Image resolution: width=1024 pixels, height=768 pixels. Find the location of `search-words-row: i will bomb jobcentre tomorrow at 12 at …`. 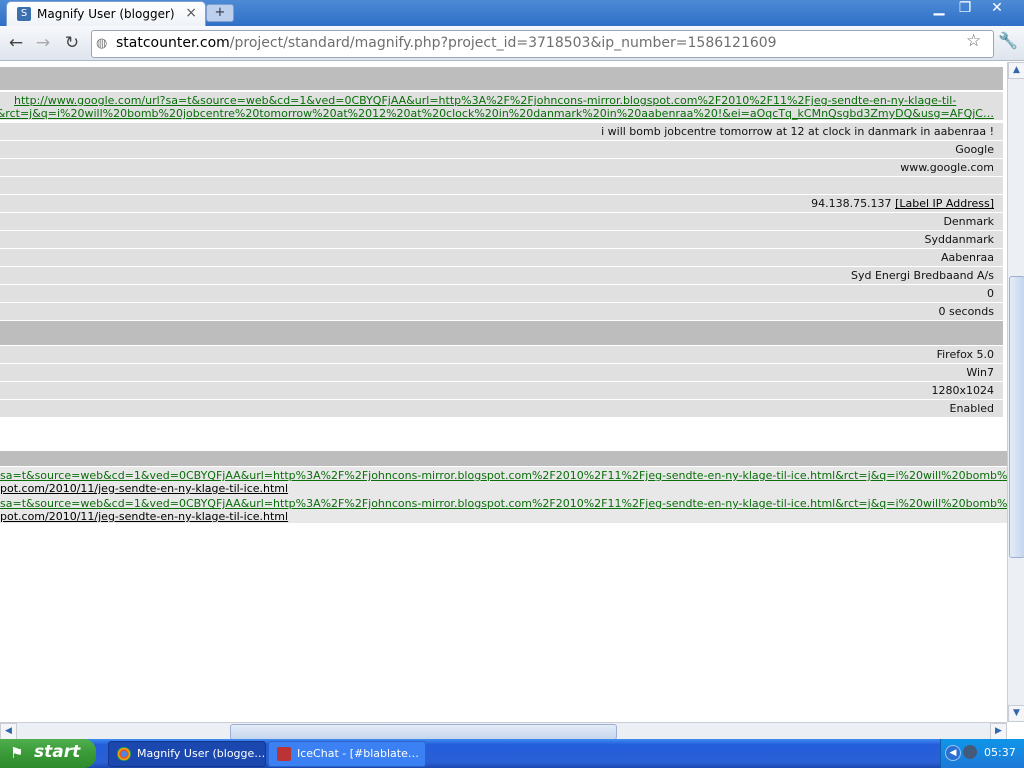

search-words-row: i will bomb jobcentre tomorrow at 12 at … is located at coordinates (501, 131).